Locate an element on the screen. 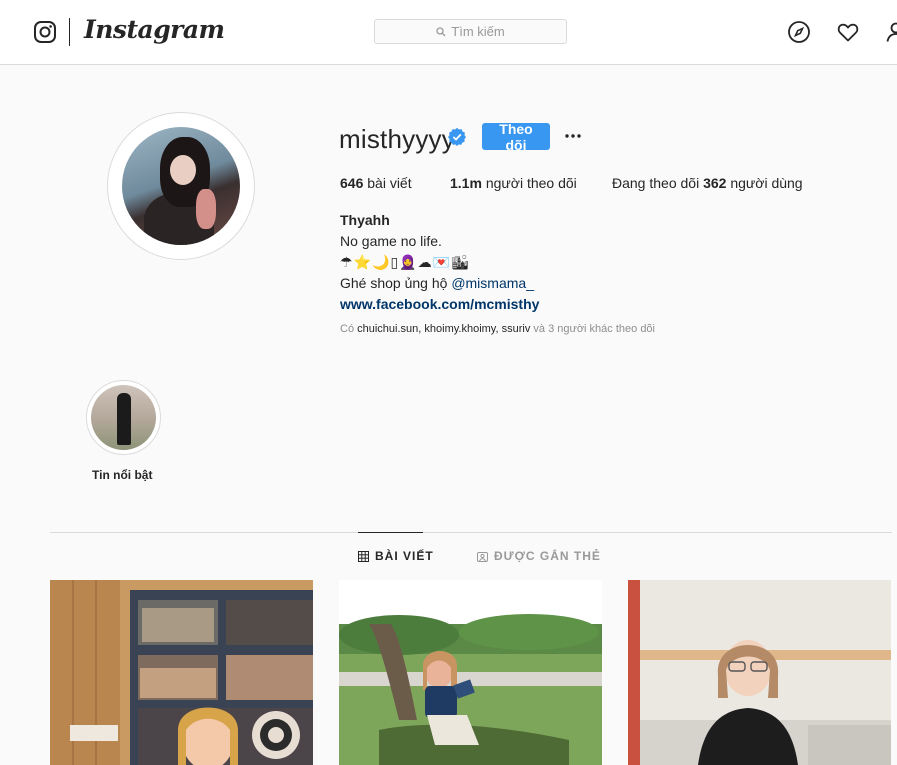 The image size is (897, 765). highlight-cover-photo is located at coordinates (123, 417).